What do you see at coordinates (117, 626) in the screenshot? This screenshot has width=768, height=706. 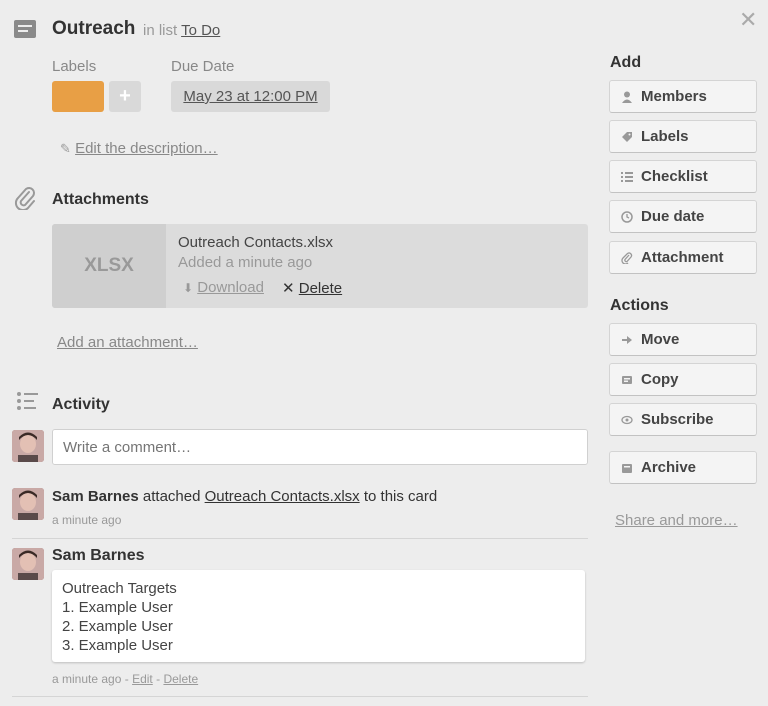 I see `comment-line: 2. Example User` at bounding box center [117, 626].